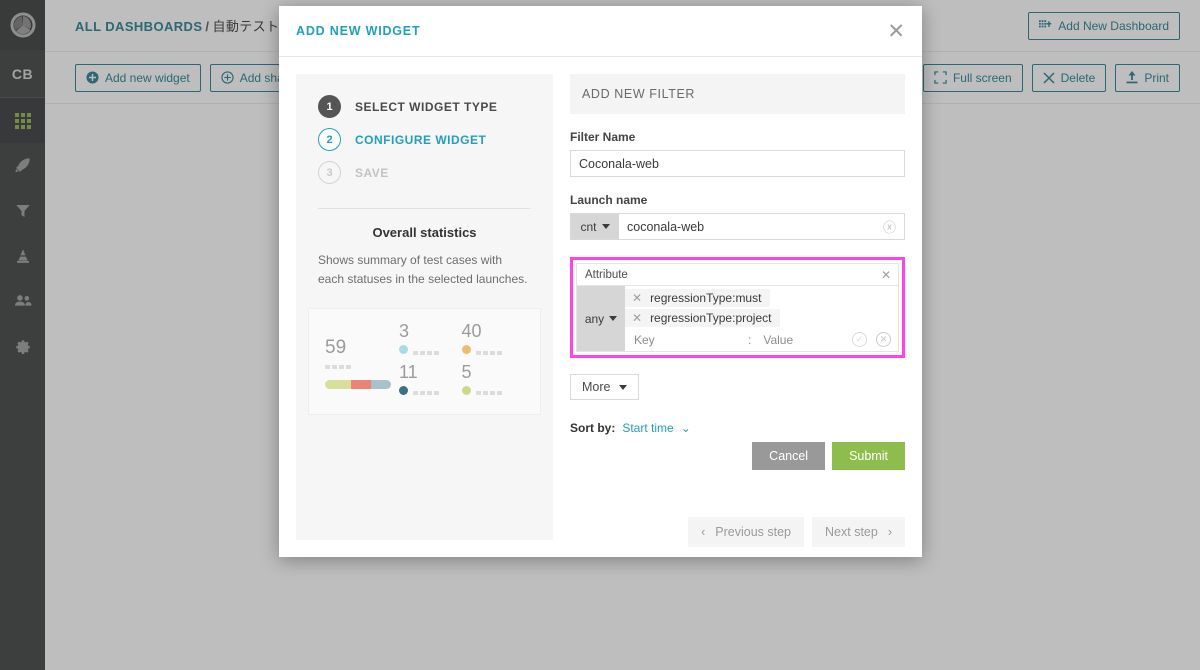 The width and height of the screenshot is (1200, 670). I want to click on preview-bar-segment-failed, so click(361, 385).